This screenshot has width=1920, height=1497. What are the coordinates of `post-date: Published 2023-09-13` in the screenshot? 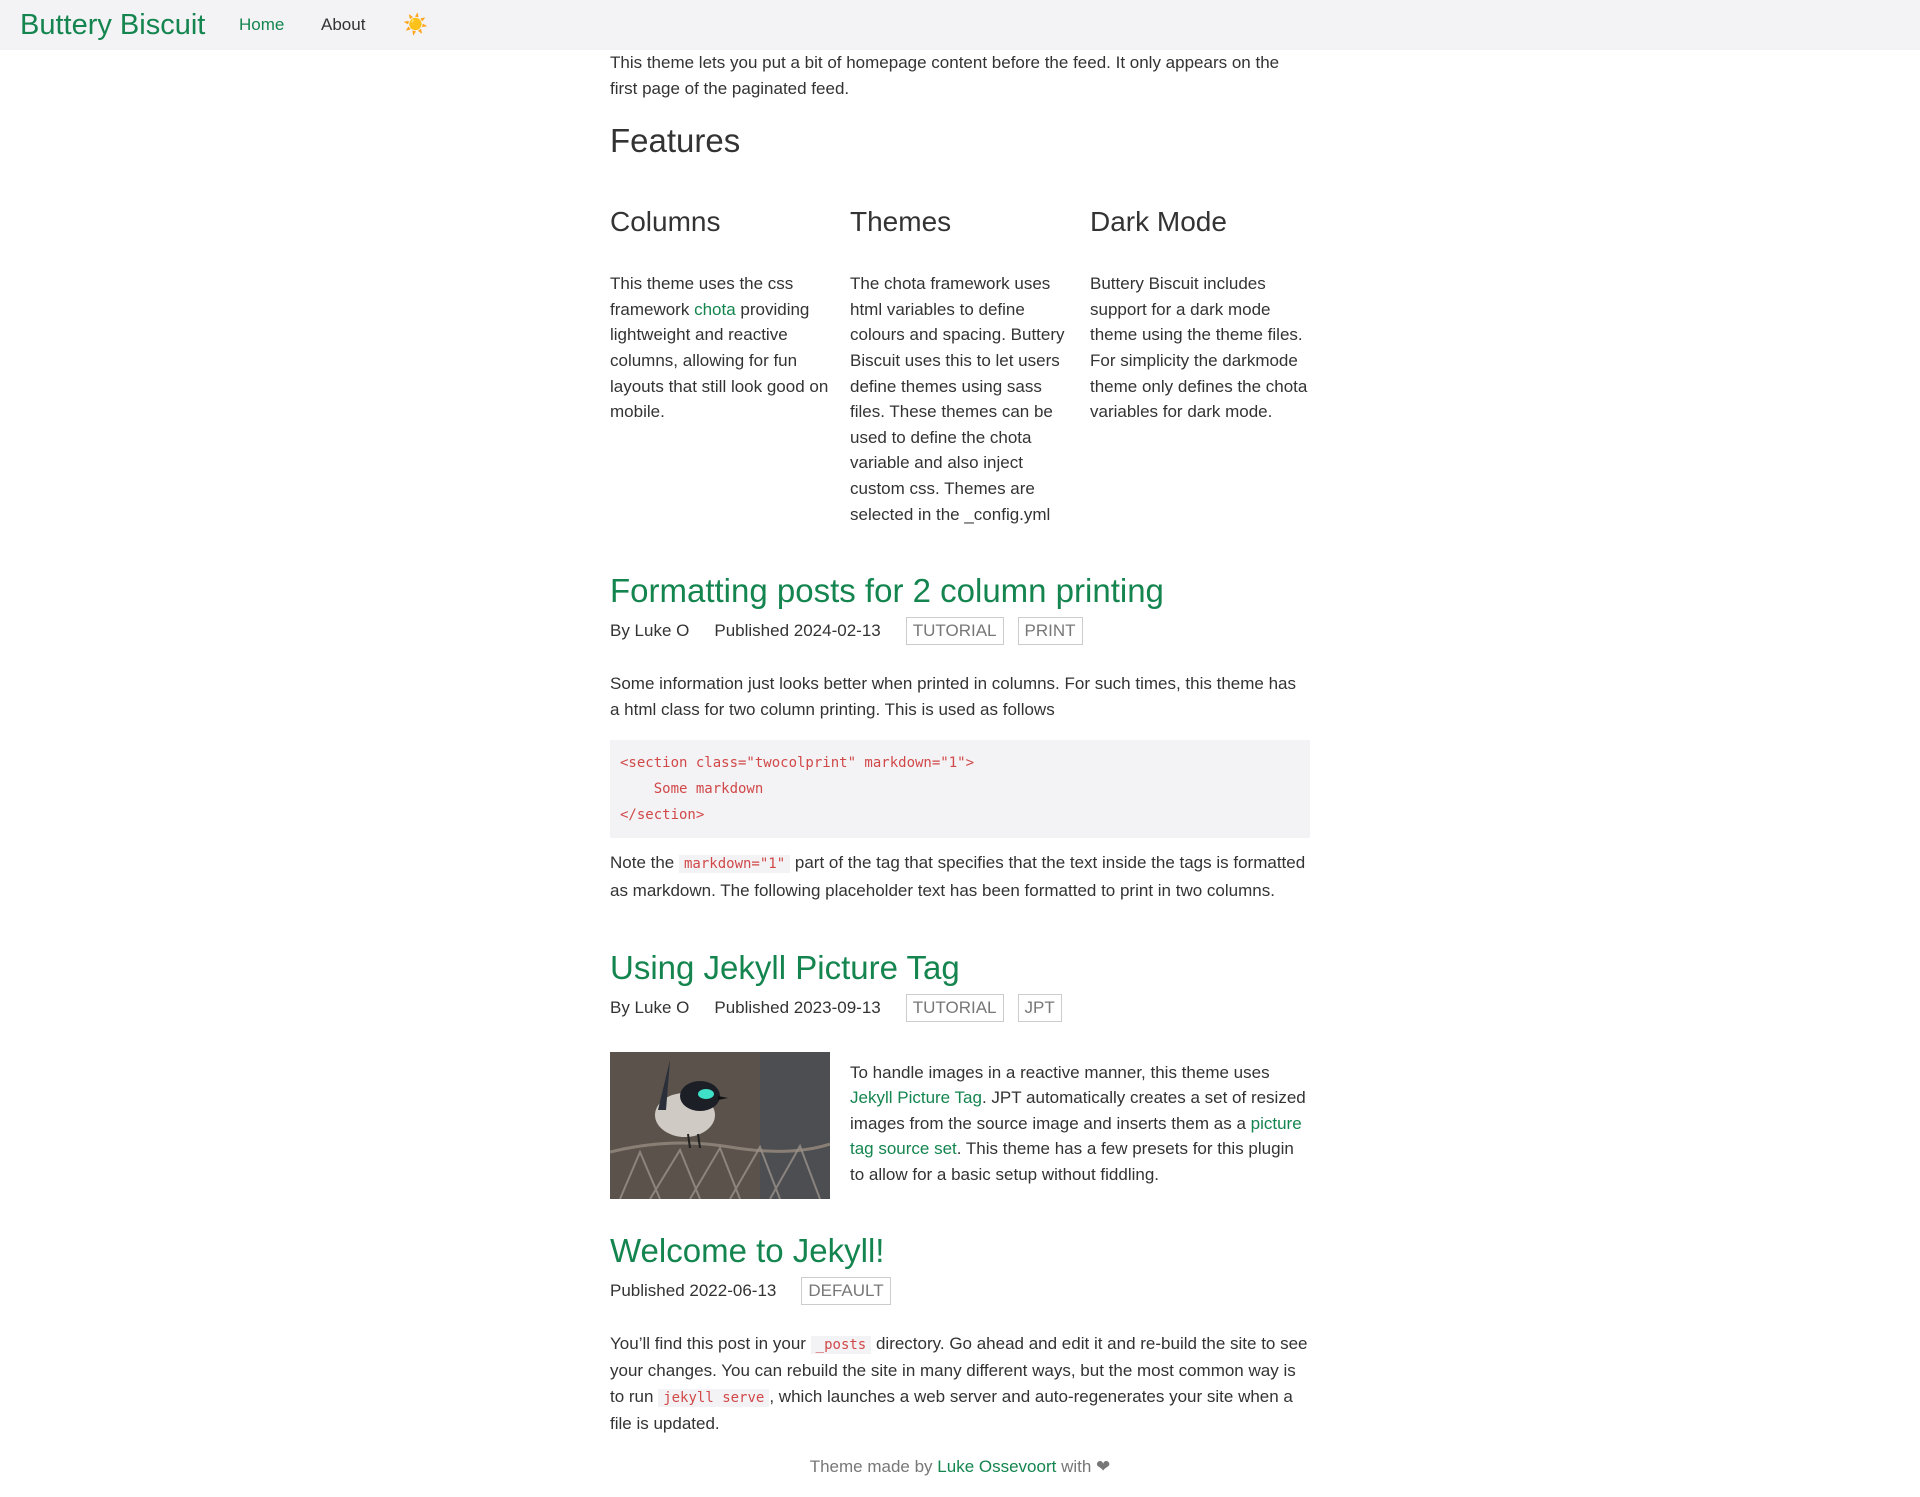 It's located at (797, 1007).